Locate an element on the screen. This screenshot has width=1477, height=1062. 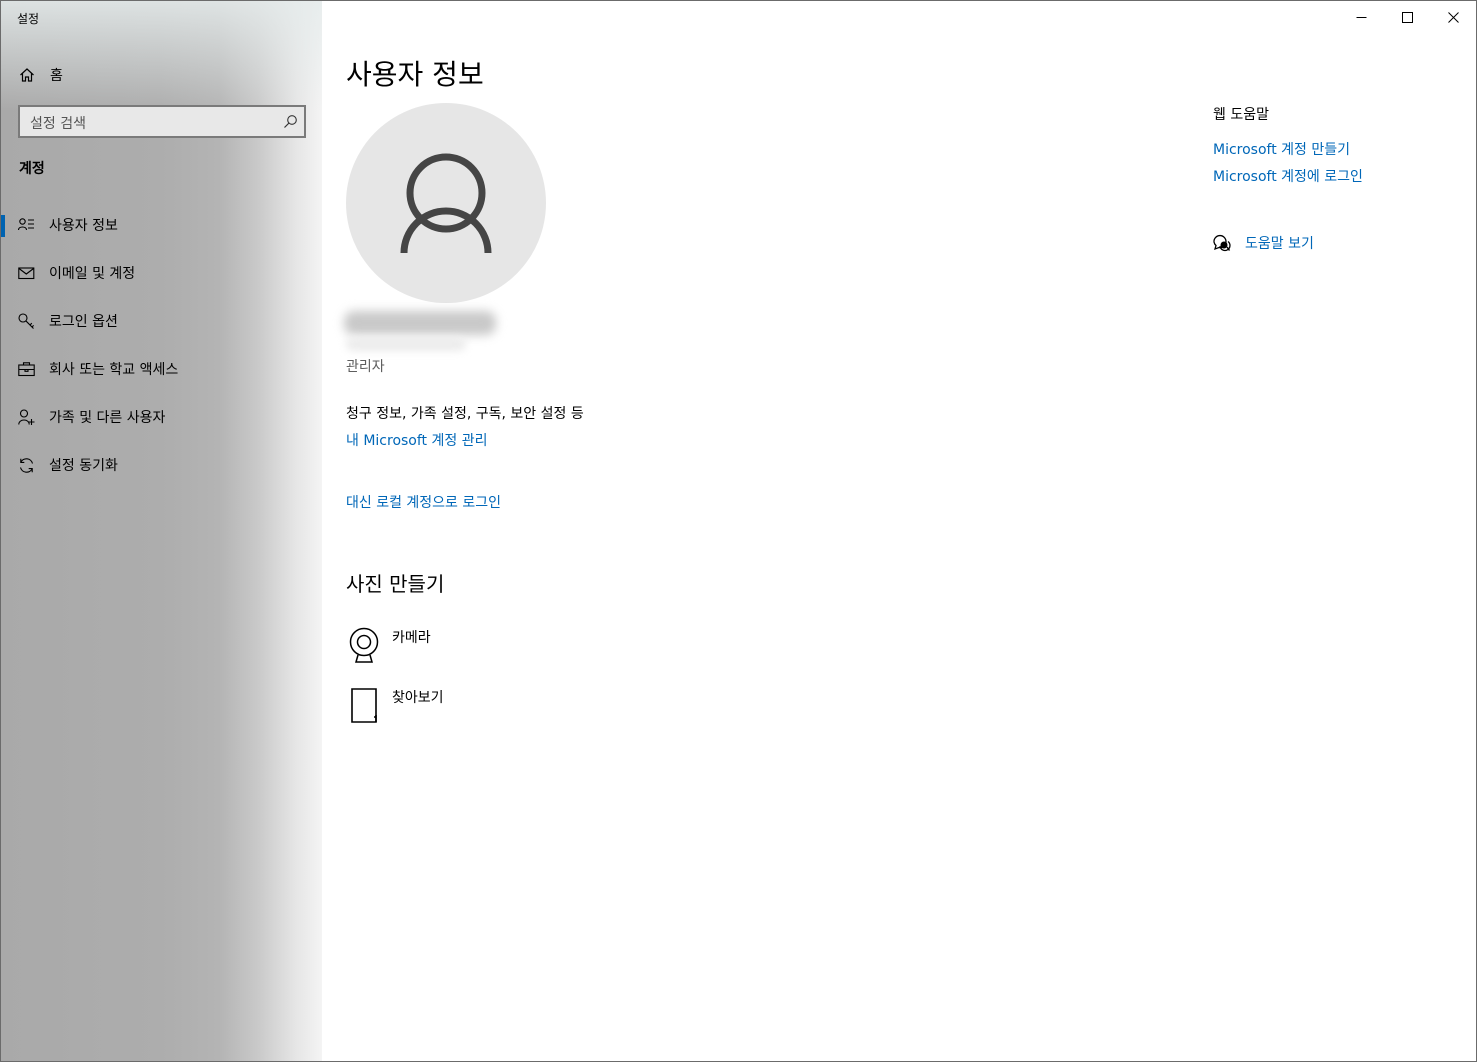
person-add-icon is located at coordinates (26, 417).